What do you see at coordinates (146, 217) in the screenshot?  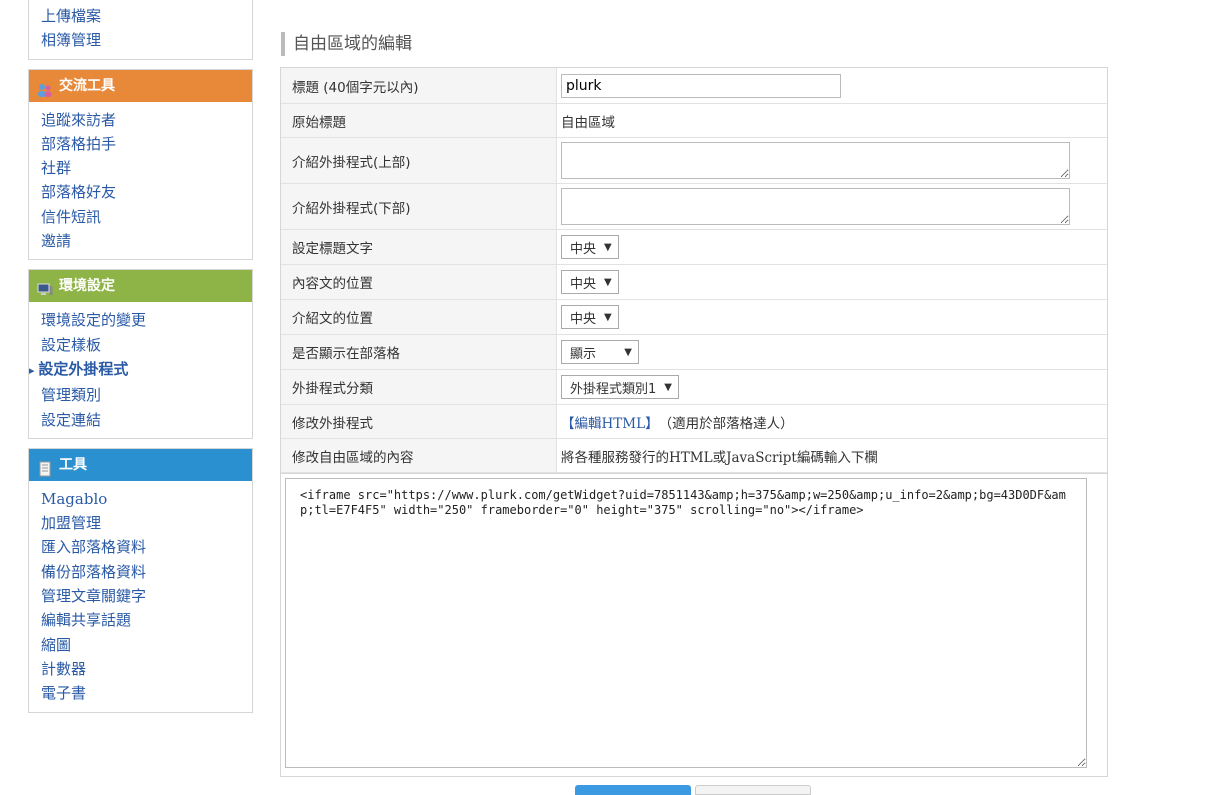 I see `sidebar-link-messages: 信件短訊` at bounding box center [146, 217].